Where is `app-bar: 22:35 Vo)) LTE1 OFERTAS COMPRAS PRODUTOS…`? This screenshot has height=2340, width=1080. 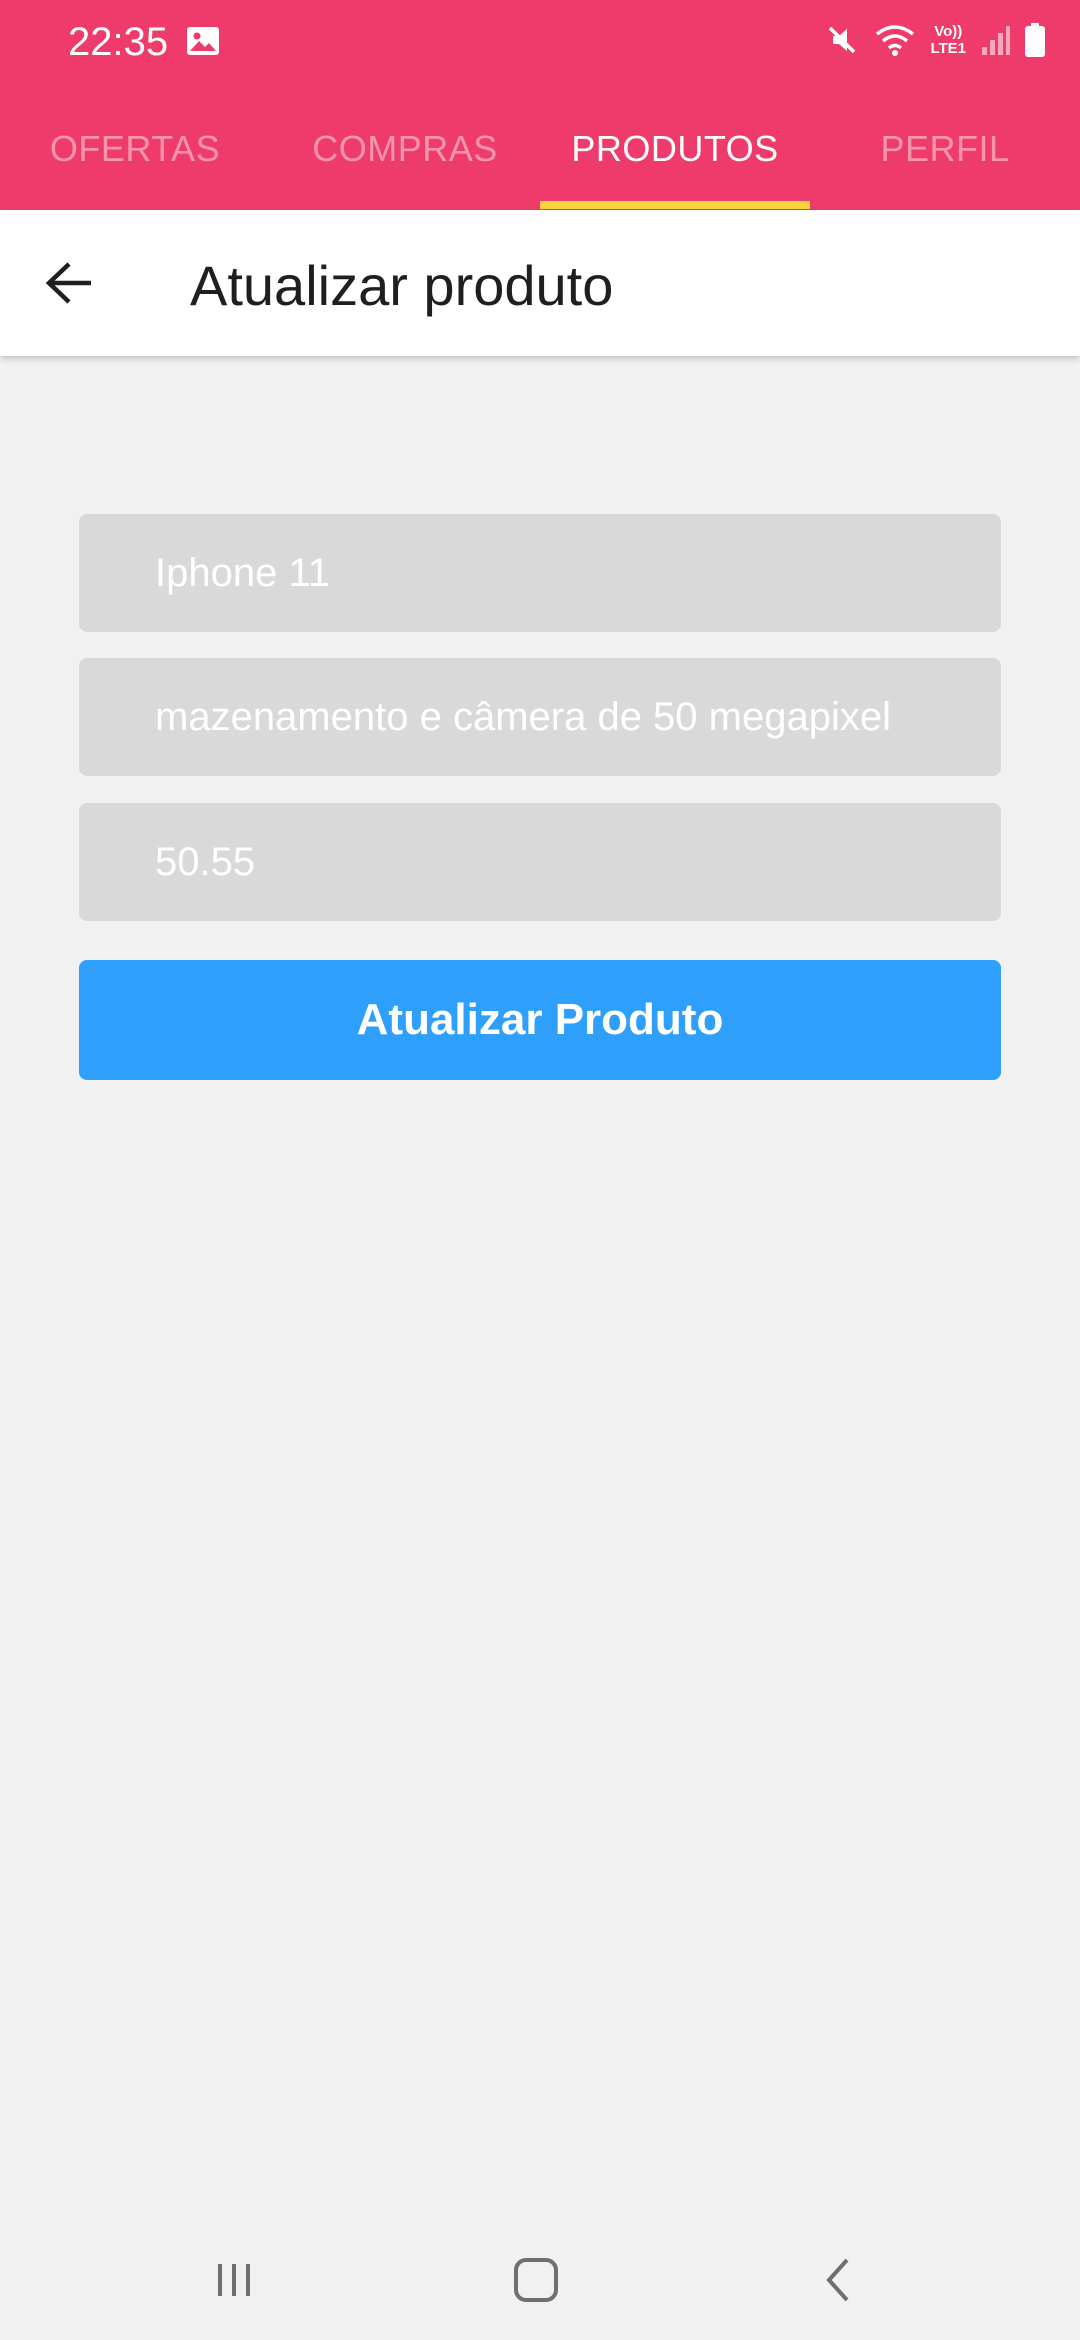 app-bar: 22:35 Vo)) LTE1 OFERTAS COMPRAS PRODUTOS… is located at coordinates (540, 105).